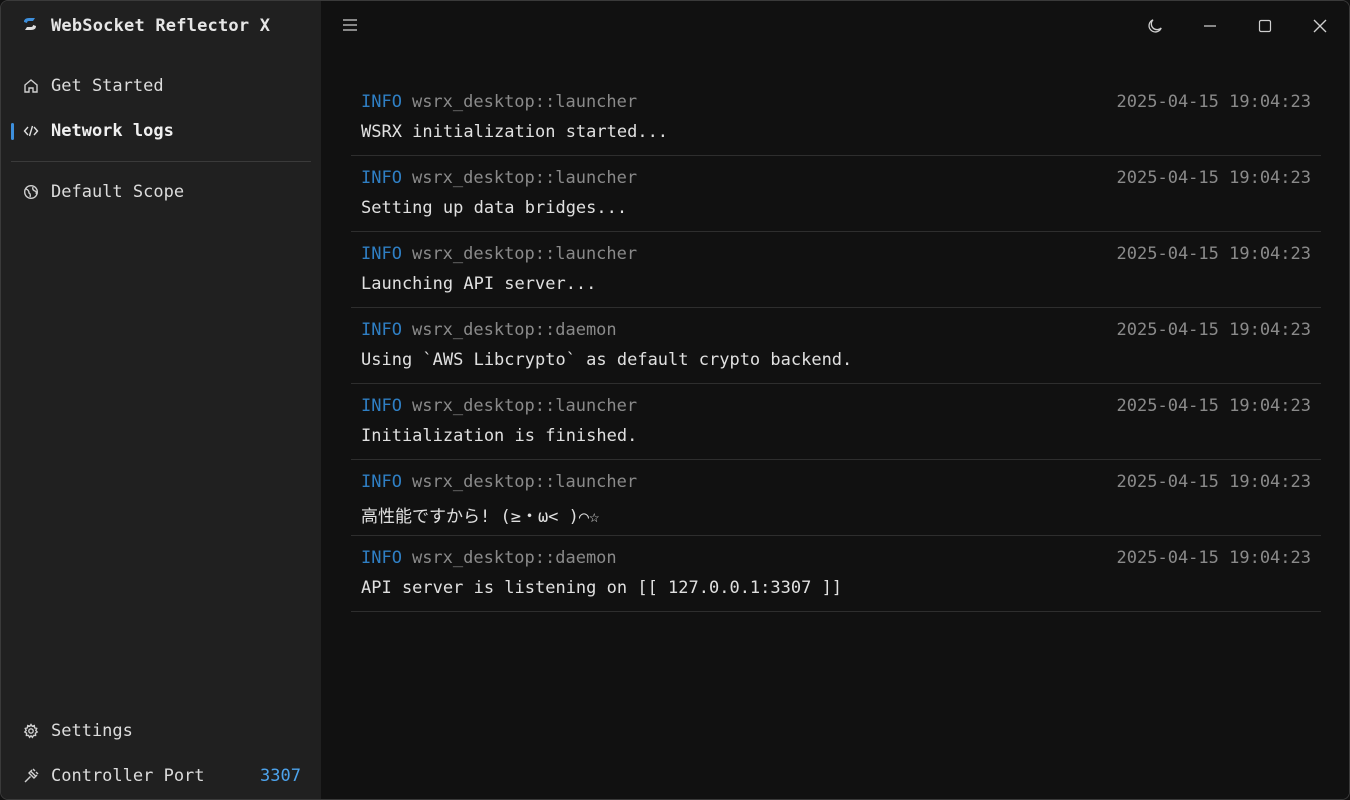  Describe the element at coordinates (31, 192) in the screenshot. I see `globe-icon` at that location.